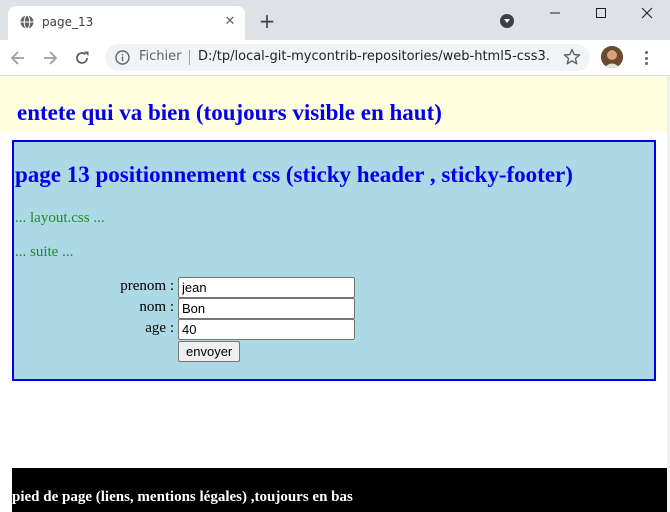  What do you see at coordinates (266, 329) in the screenshot?
I see `age-input` at bounding box center [266, 329].